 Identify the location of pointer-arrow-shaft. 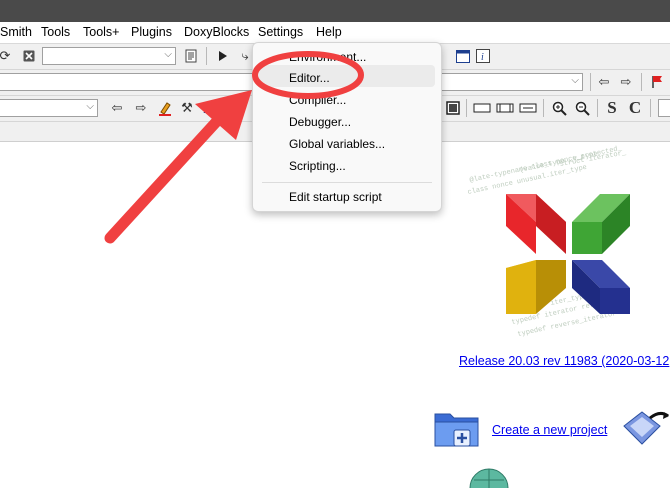
(164, 179).